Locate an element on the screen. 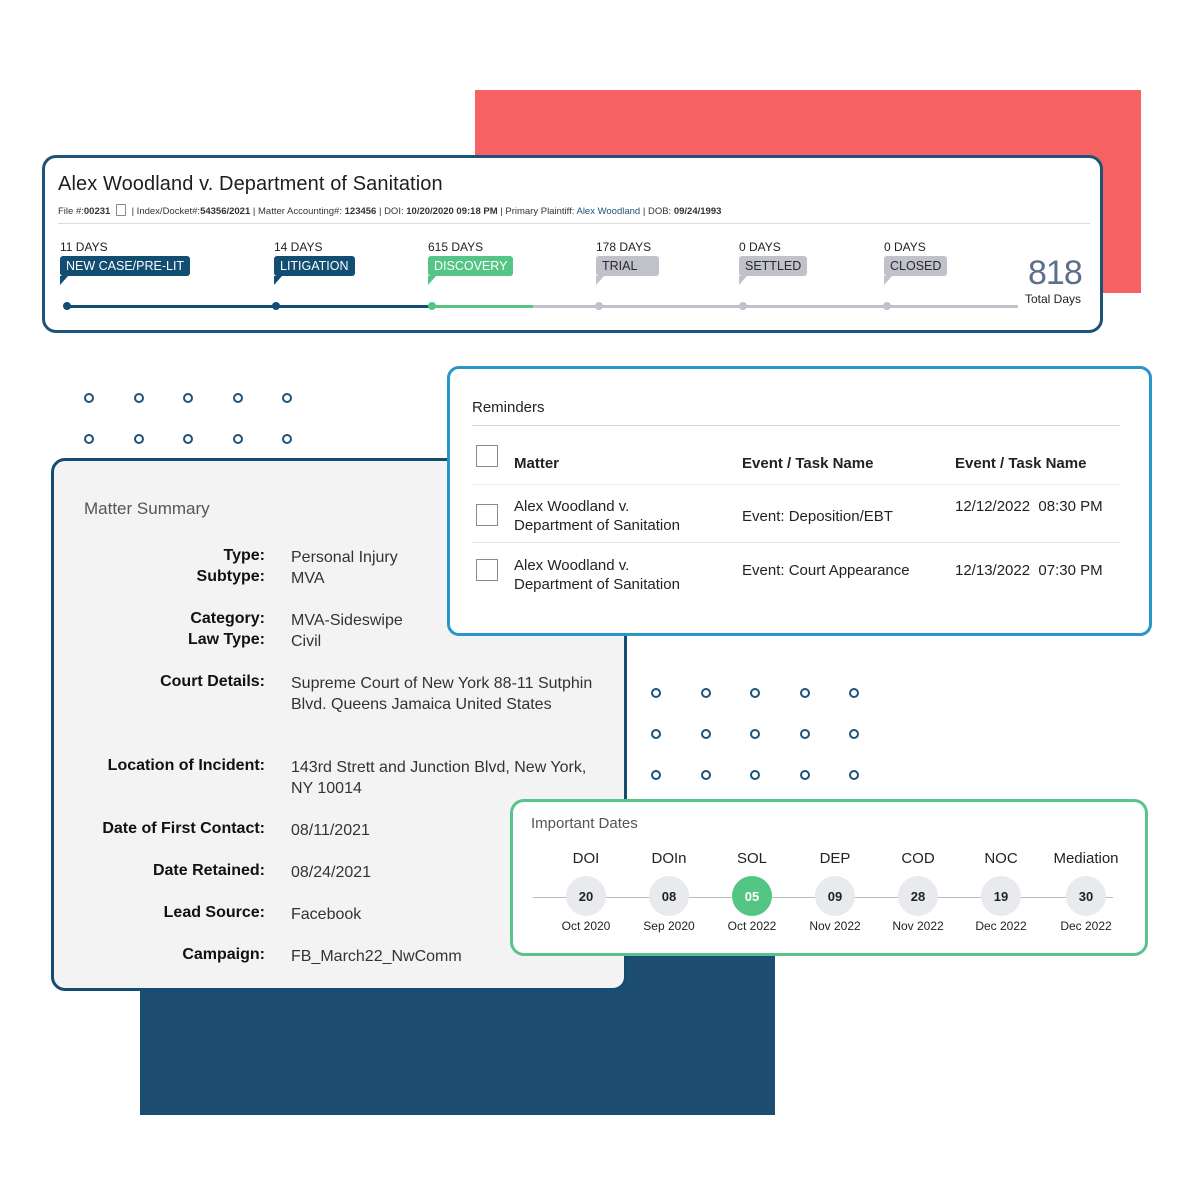 The height and width of the screenshot is (1200, 1200). stage-label: SETTLED is located at coordinates (773, 270).